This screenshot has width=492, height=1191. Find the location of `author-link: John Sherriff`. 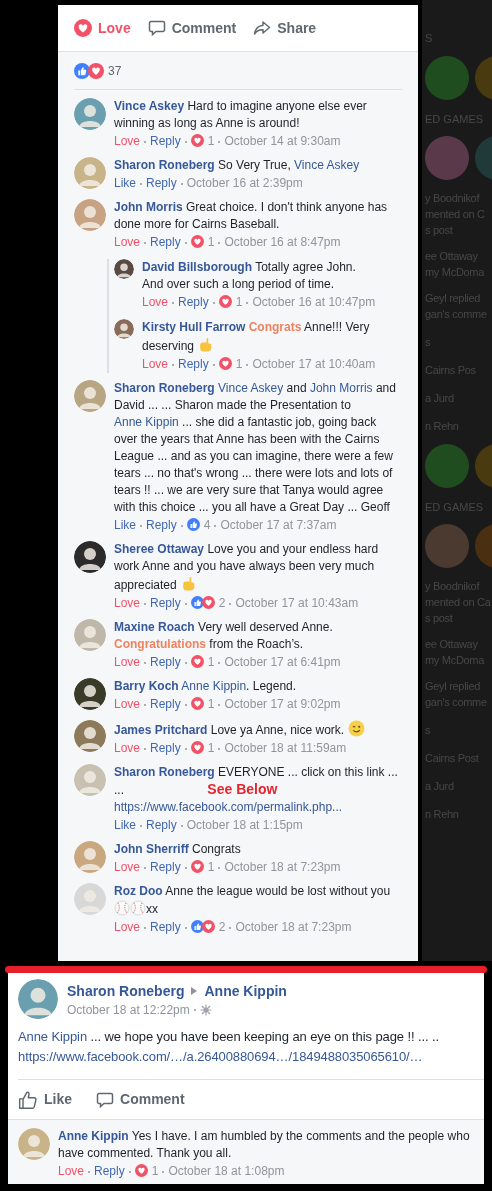

author-link: John Sherriff is located at coordinates (151, 849).